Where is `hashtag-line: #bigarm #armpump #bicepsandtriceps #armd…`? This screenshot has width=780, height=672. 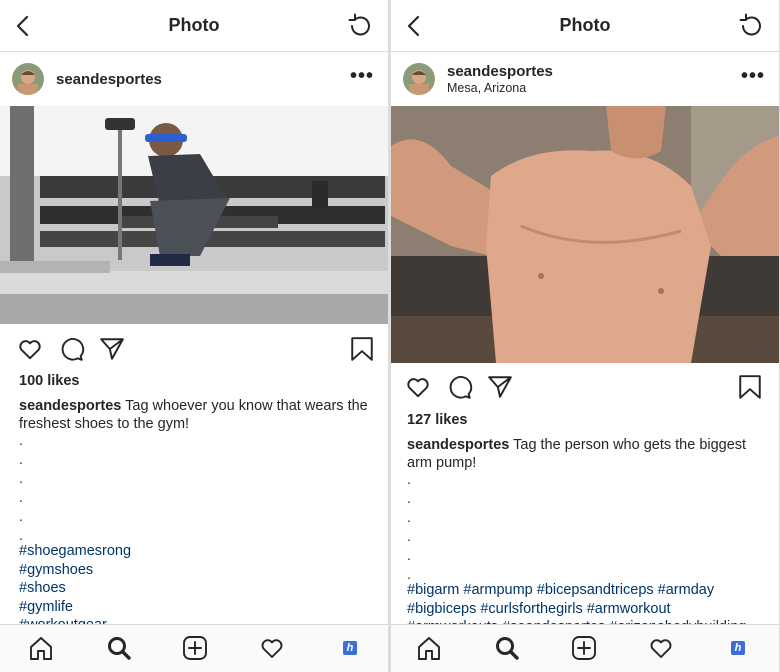 hashtag-line: #bigarm #armpump #bicepsandtriceps #armd… is located at coordinates (587, 590).